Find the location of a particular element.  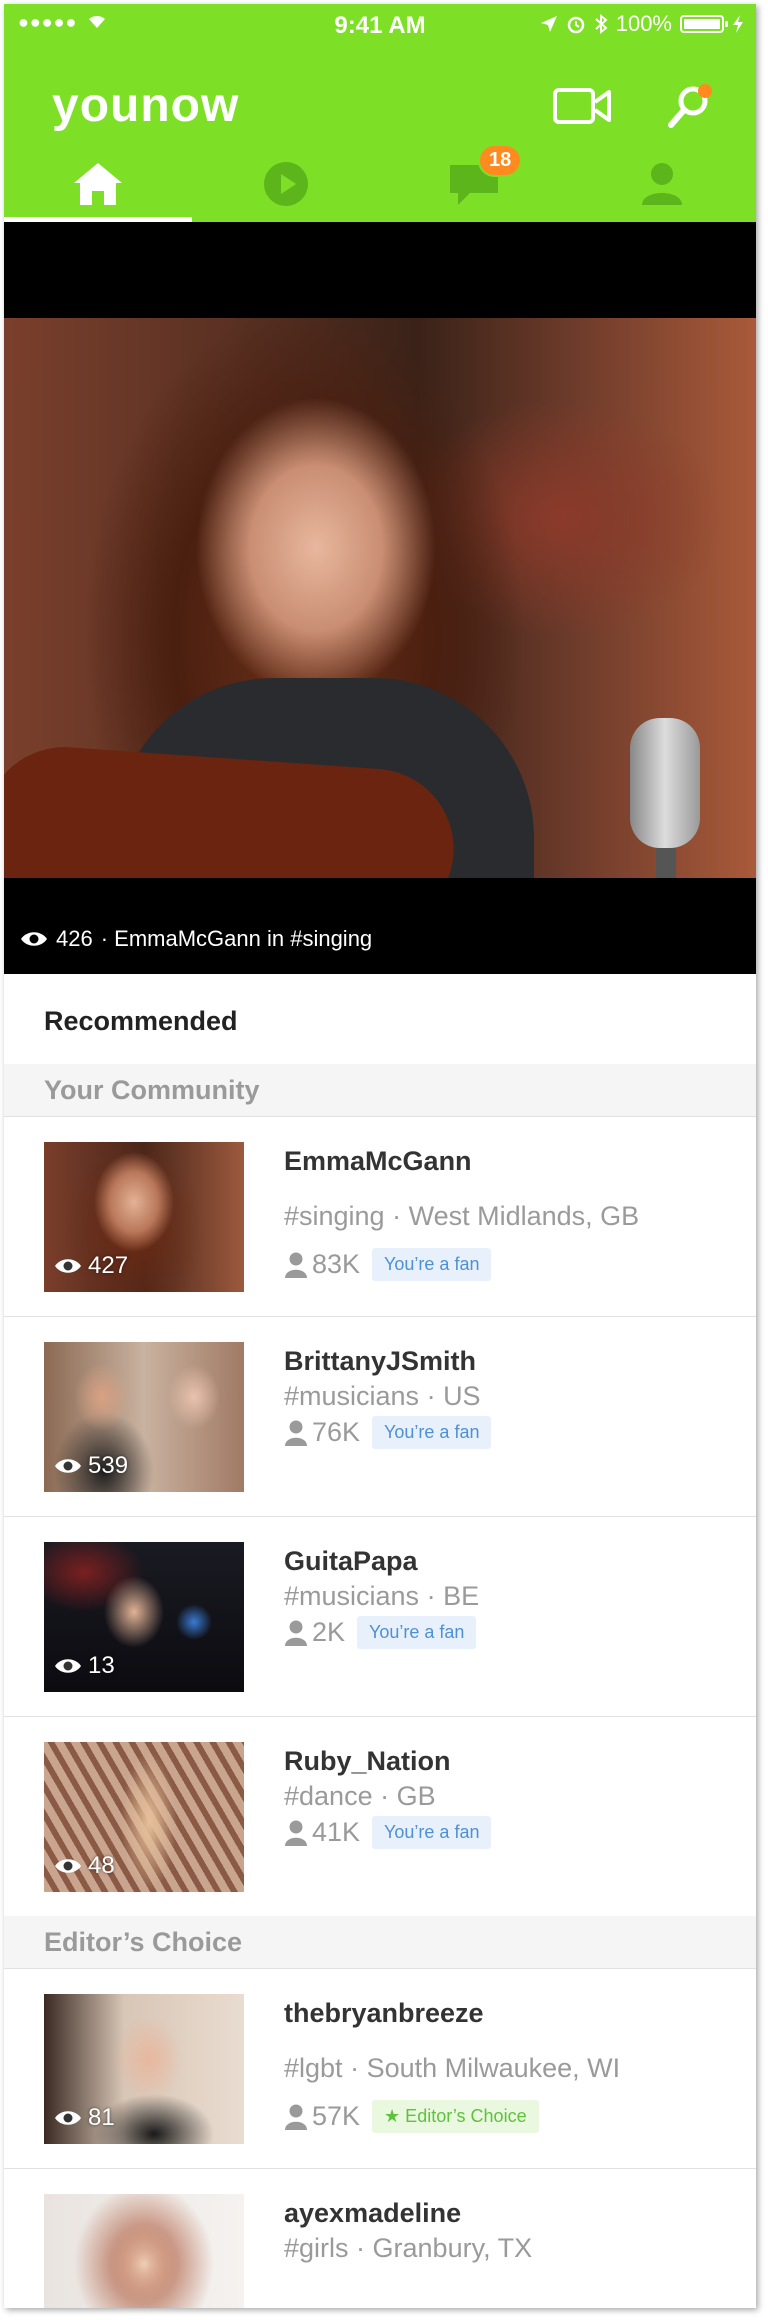

broadcaster-name: Ruby_Nation is located at coordinates (510, 1761).